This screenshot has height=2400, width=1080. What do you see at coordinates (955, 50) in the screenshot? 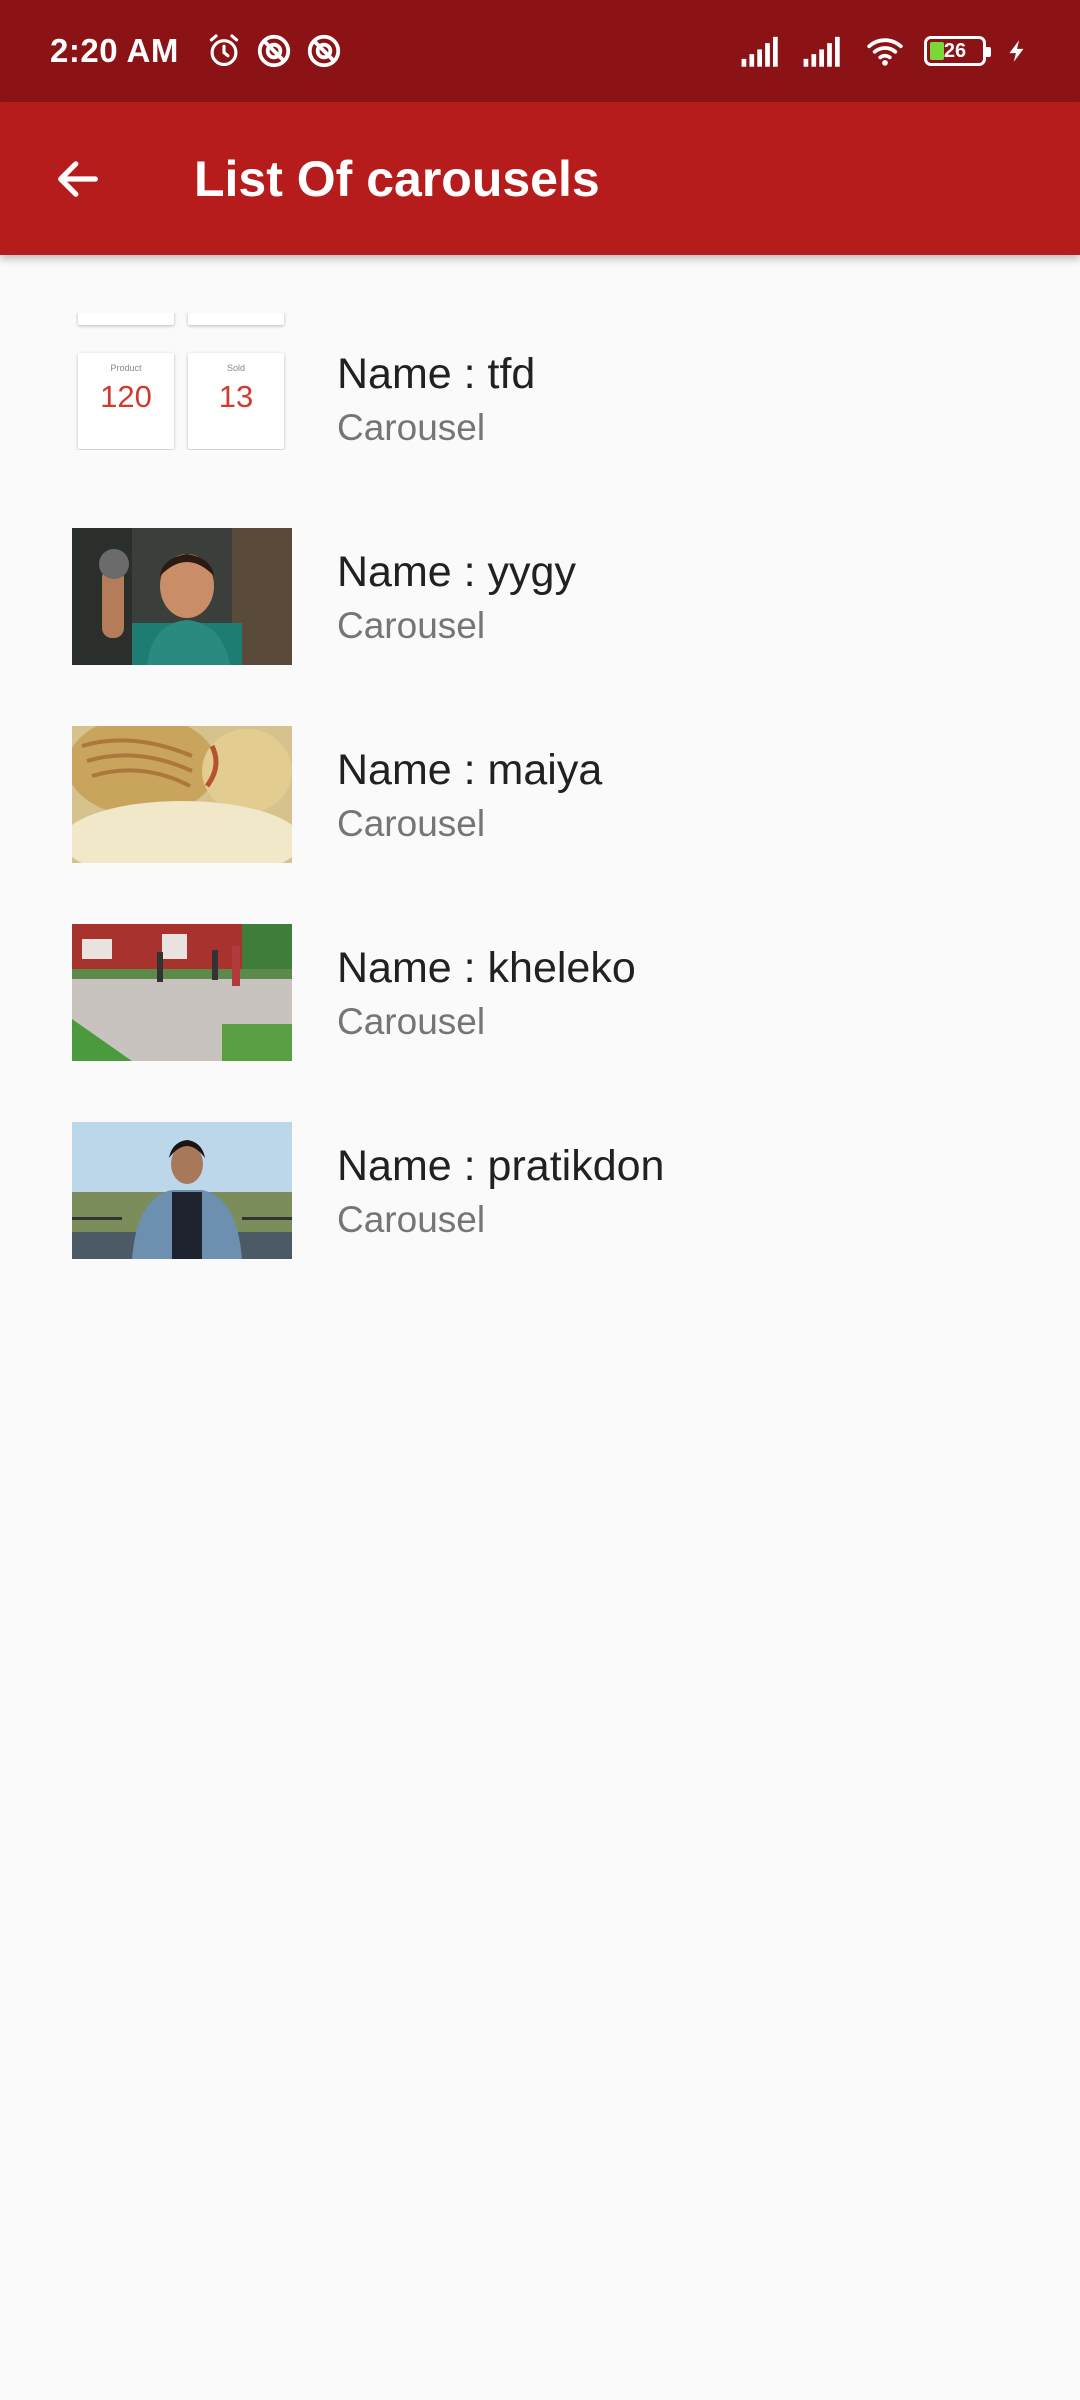
I see `battery-level: 26` at bounding box center [955, 50].